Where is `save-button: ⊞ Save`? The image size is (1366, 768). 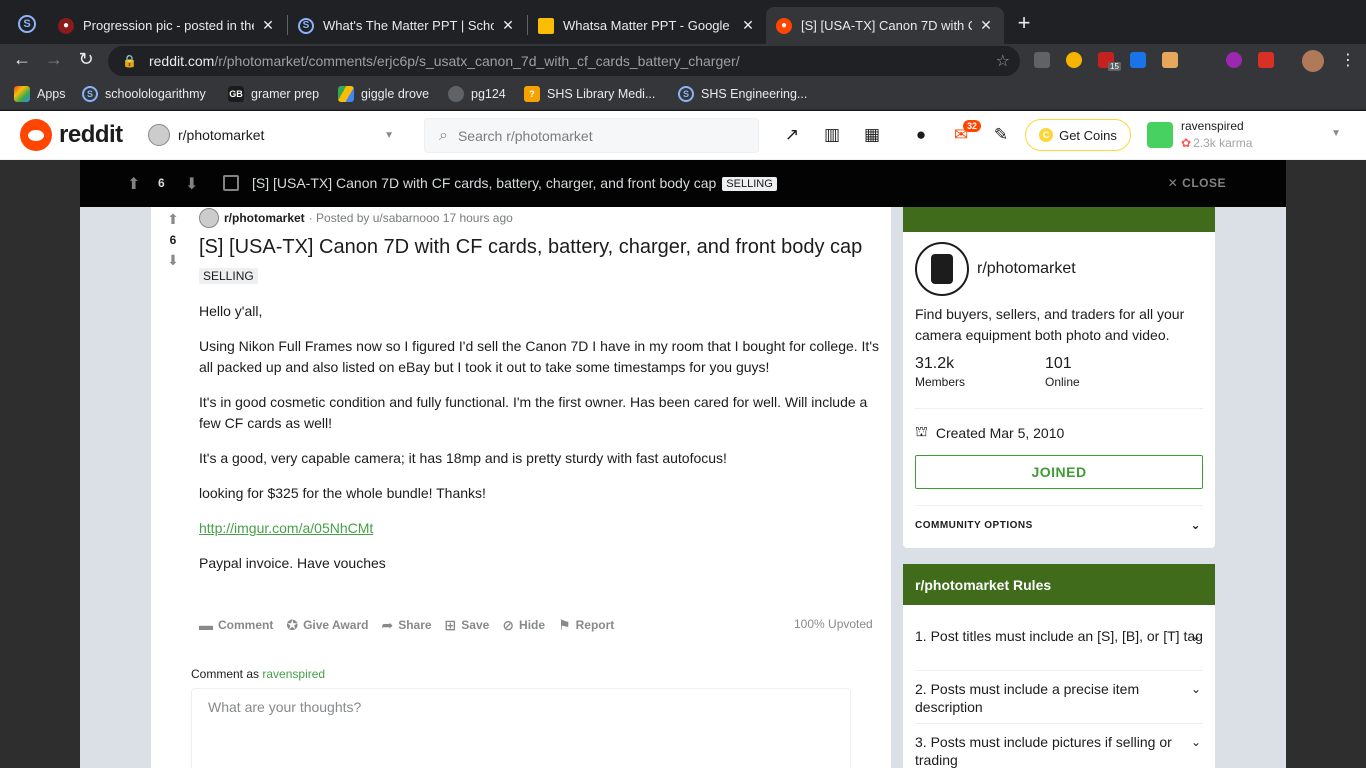 save-button: ⊞ Save is located at coordinates (467, 625).